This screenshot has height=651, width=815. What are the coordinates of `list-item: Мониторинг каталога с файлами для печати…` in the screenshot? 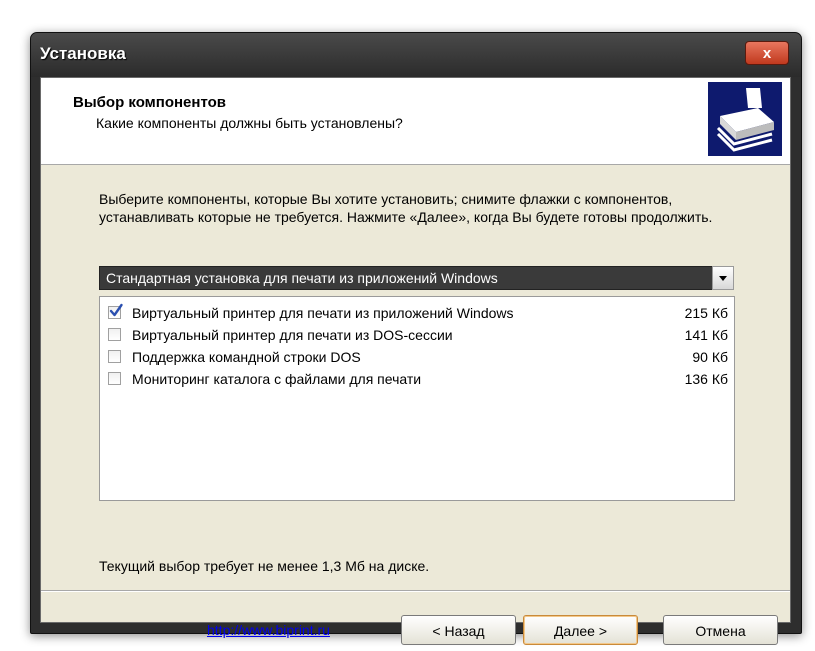 It's located at (418, 380).